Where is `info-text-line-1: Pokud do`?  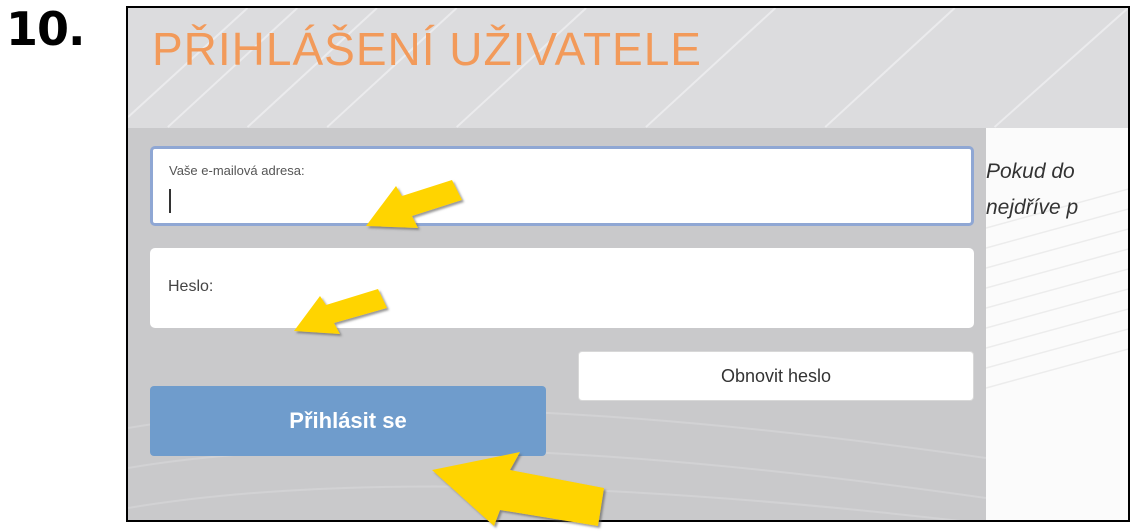 info-text-line-1: Pokud do is located at coordinates (1030, 171).